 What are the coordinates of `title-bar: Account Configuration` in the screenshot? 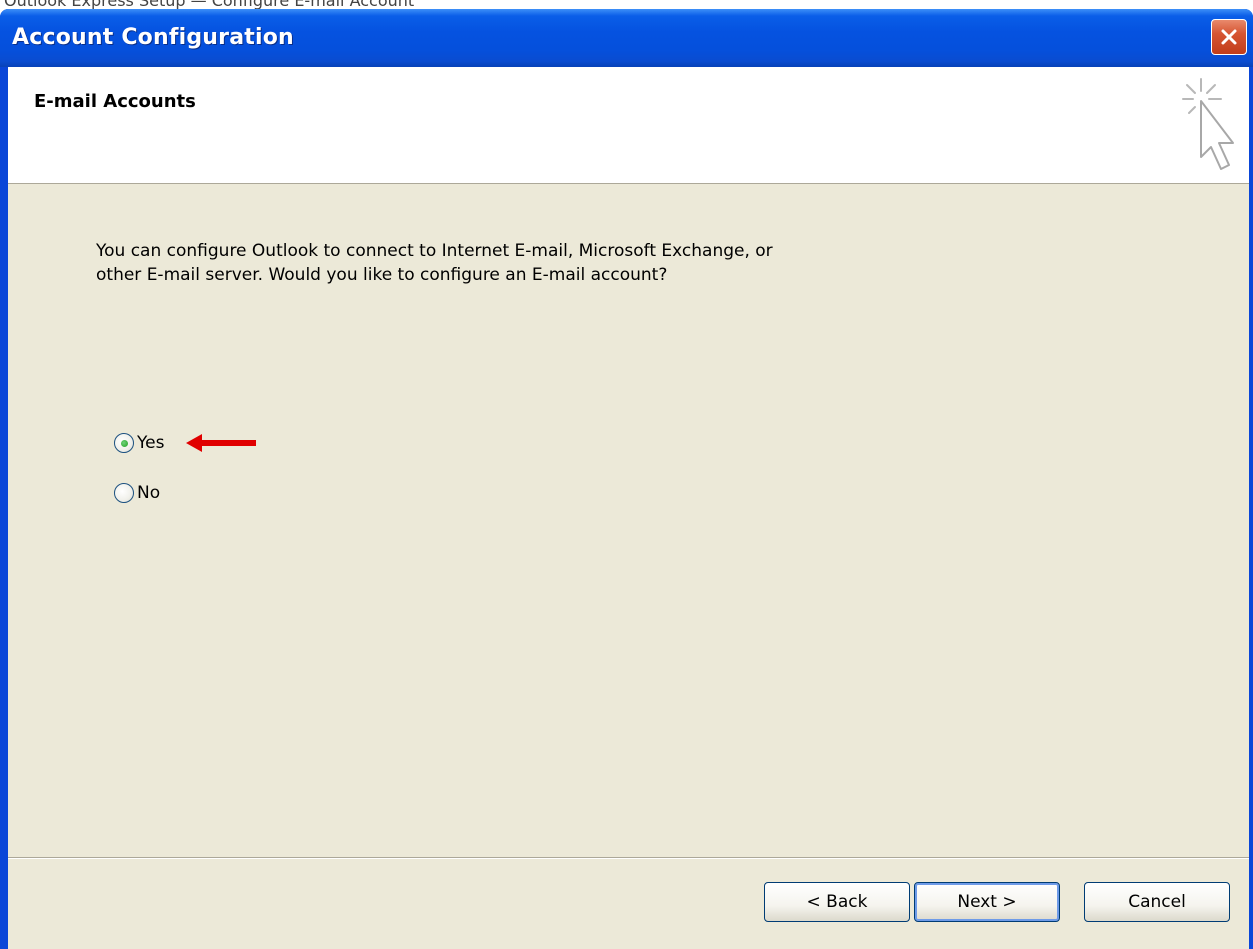 It's located at (626, 38).